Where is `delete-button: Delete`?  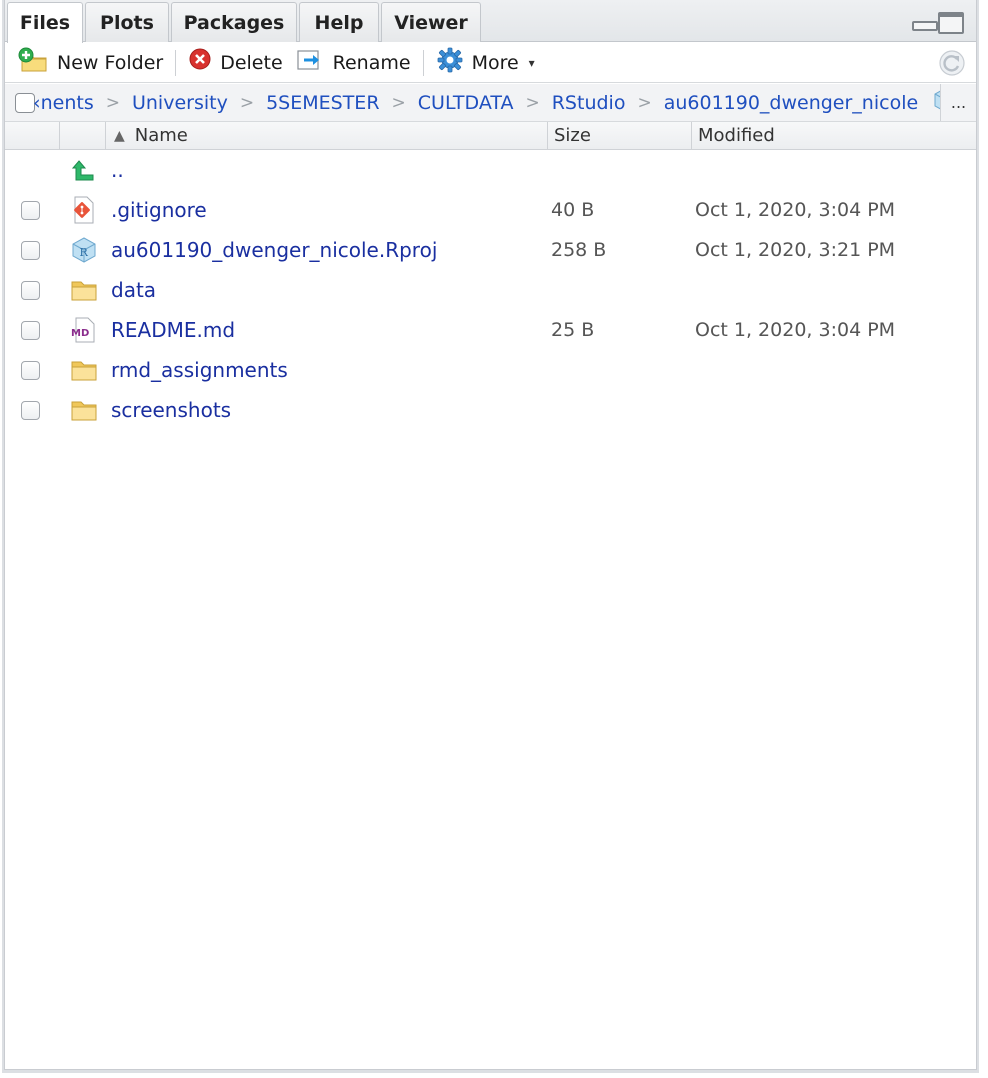 delete-button: Delete is located at coordinates (235, 63).